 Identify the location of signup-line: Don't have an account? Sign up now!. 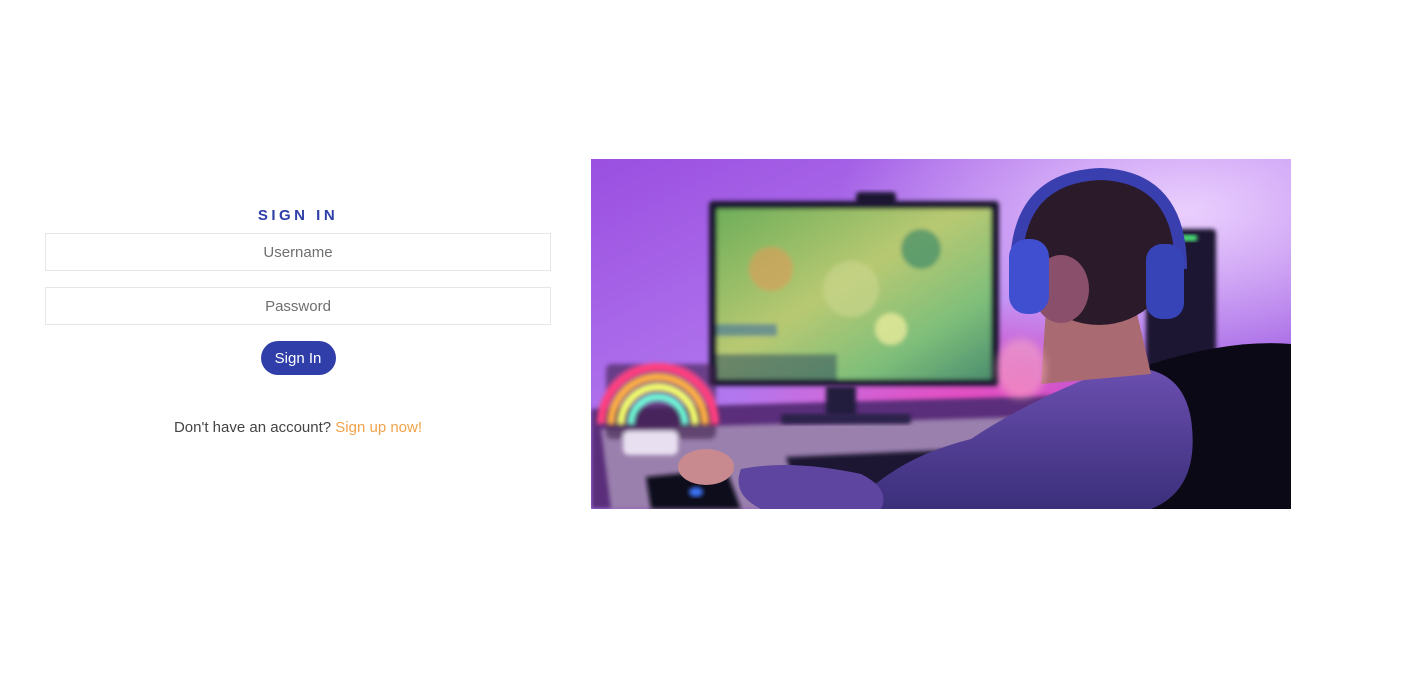
(298, 428).